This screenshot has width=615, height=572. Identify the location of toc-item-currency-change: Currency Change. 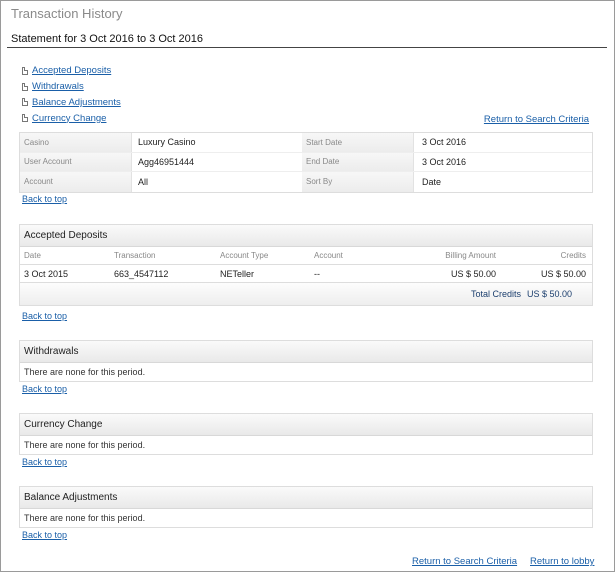
(71, 118).